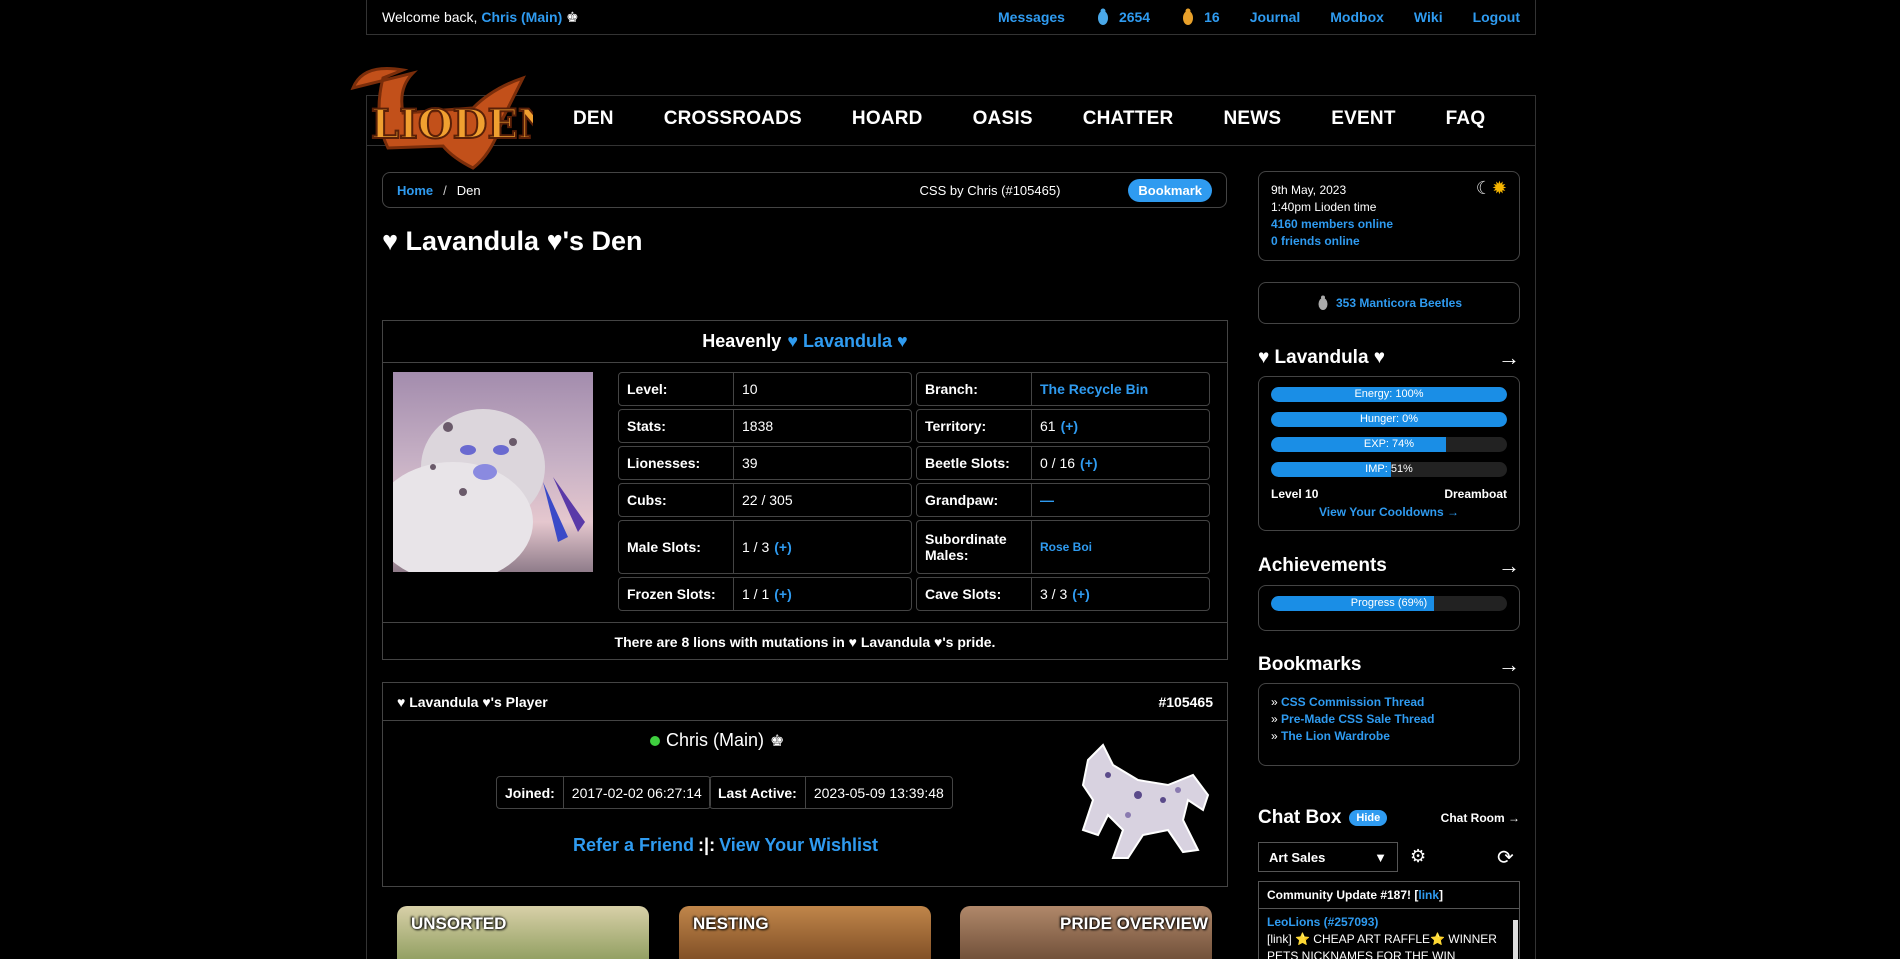  Describe the element at coordinates (1357, 17) in the screenshot. I see `modbox-link: Modbox` at that location.